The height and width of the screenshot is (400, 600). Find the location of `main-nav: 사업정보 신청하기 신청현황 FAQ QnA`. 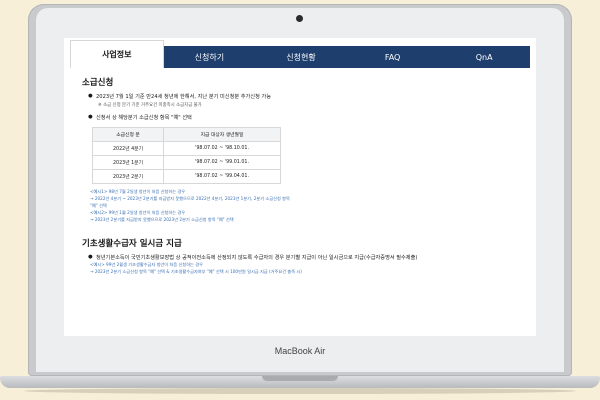

main-nav: 사업정보 신청하기 신청현황 FAQ QnA is located at coordinates (300, 54).